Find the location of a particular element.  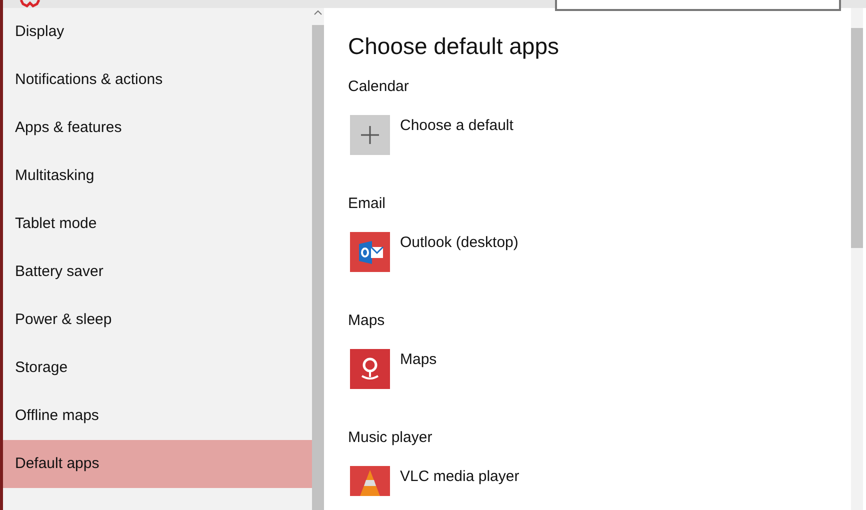

traffic-cone-icon is located at coordinates (370, 481).